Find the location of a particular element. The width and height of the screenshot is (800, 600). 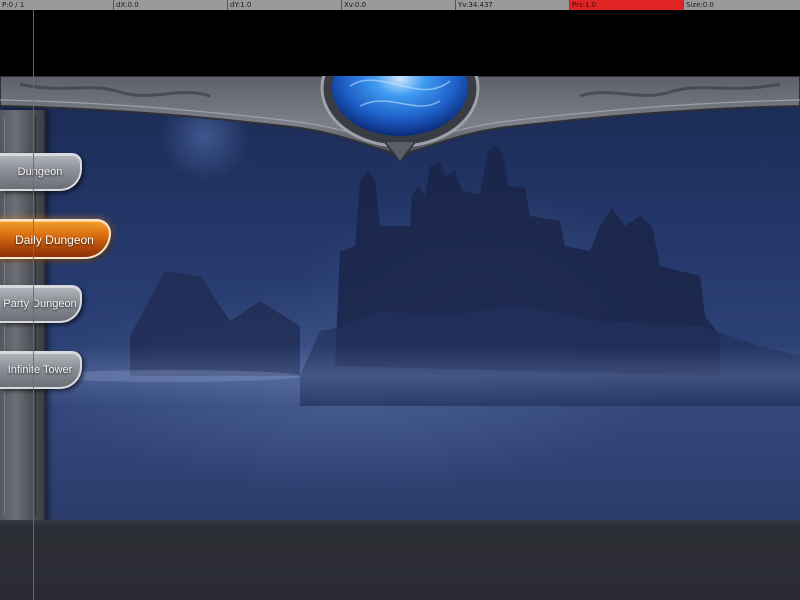

menu-tab-dungeon: Dungeon is located at coordinates (41, 172).